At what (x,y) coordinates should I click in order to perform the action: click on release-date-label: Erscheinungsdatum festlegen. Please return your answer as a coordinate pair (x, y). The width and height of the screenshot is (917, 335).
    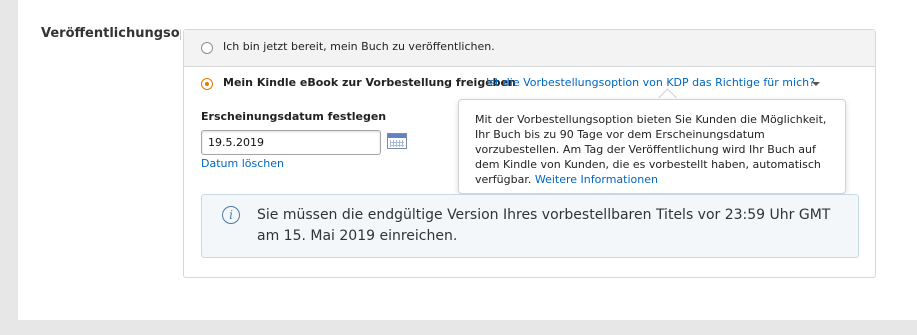
    Looking at the image, I should click on (294, 116).